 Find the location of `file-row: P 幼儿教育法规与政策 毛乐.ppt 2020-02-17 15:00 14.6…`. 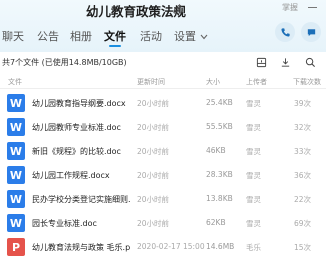

file-row: P 幼儿教育法规与政策 毛乐.ppt 2020-02-17 15:00 14.6… is located at coordinates (163, 248).